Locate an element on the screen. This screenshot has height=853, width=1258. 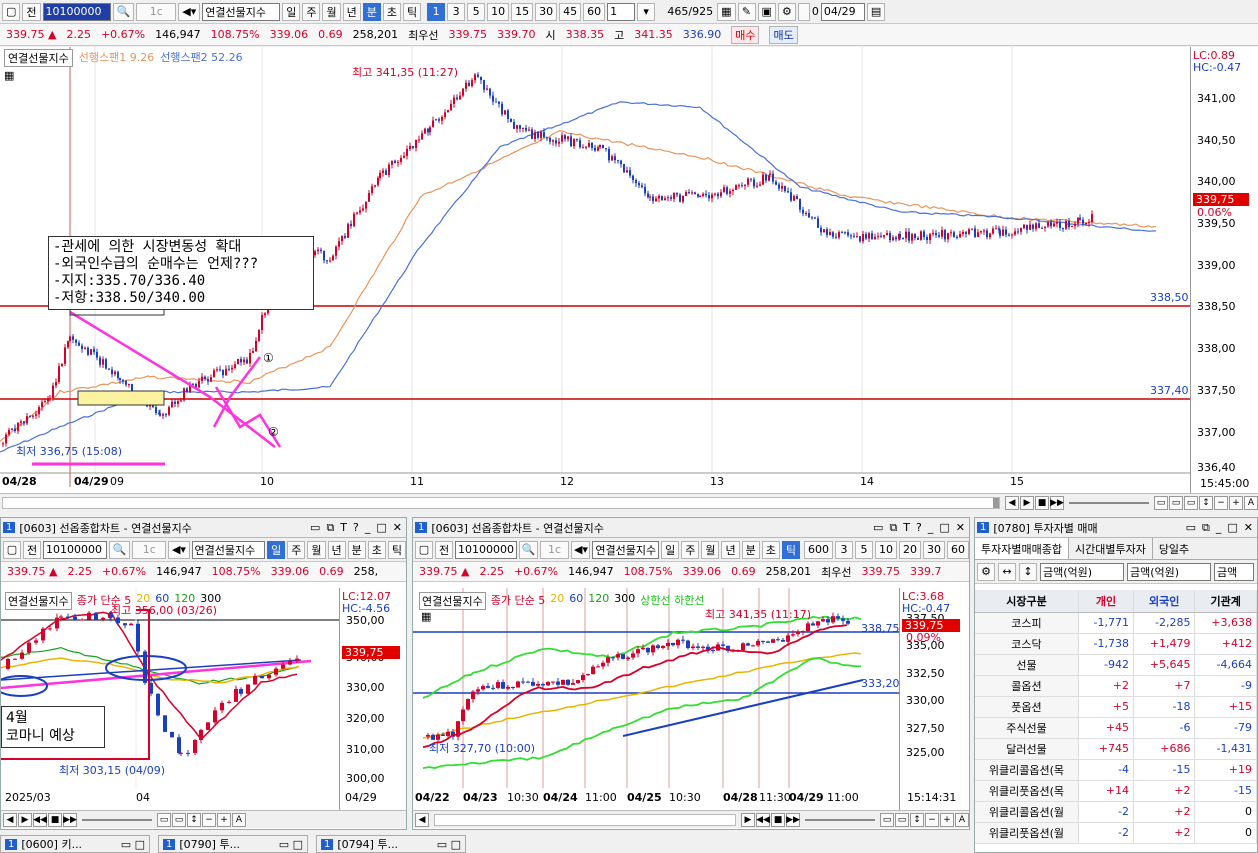
table-row: 달러선물 +745 +686 -1,431 is located at coordinates (1116, 749).